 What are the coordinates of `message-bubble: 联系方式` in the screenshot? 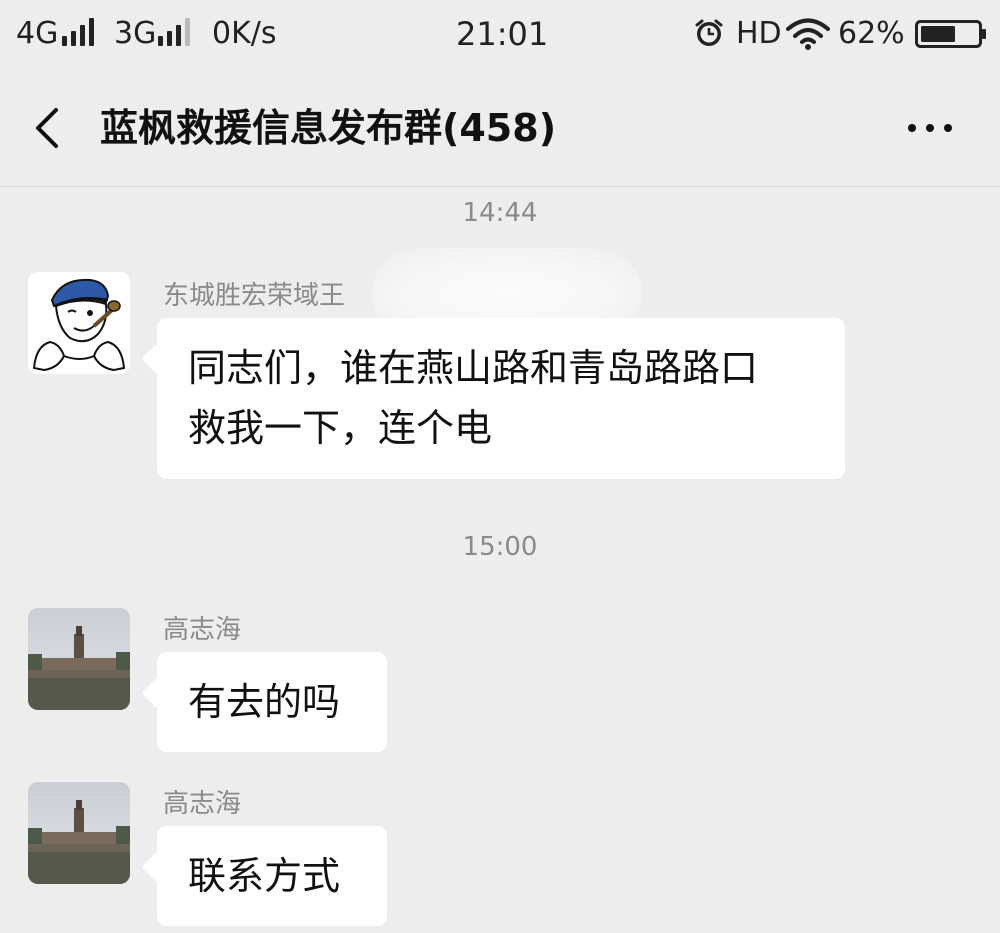 It's located at (272, 876).